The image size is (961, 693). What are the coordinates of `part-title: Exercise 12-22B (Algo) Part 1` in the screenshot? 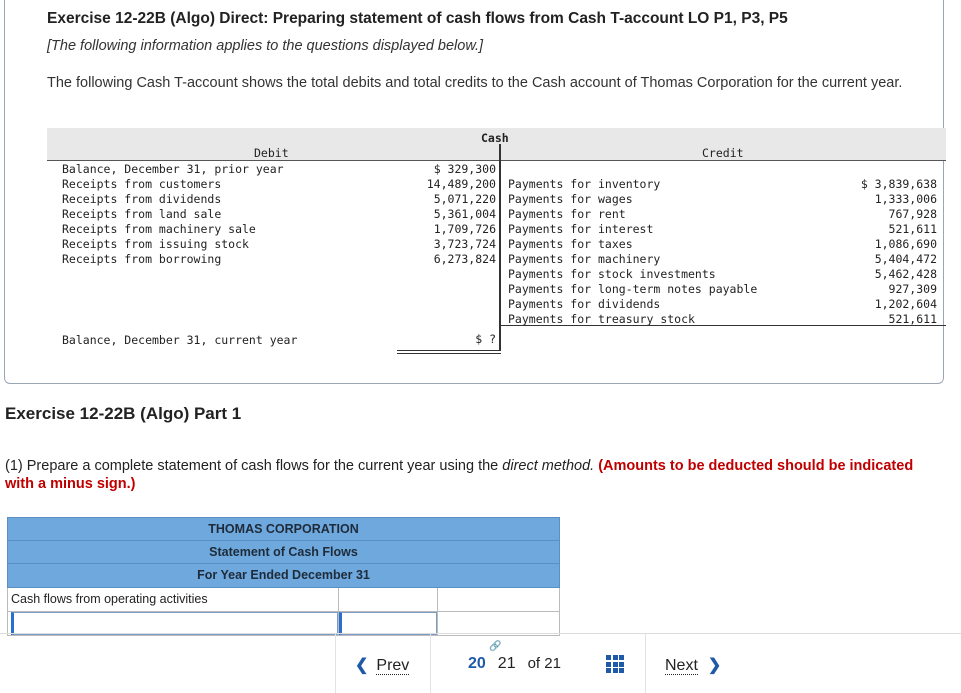 It's located at (123, 413).